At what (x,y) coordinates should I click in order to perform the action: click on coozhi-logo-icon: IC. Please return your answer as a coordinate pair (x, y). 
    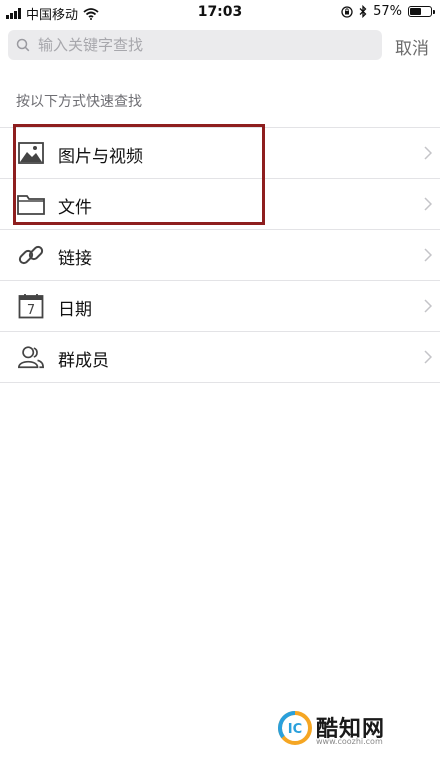
    Looking at the image, I should click on (295, 728).